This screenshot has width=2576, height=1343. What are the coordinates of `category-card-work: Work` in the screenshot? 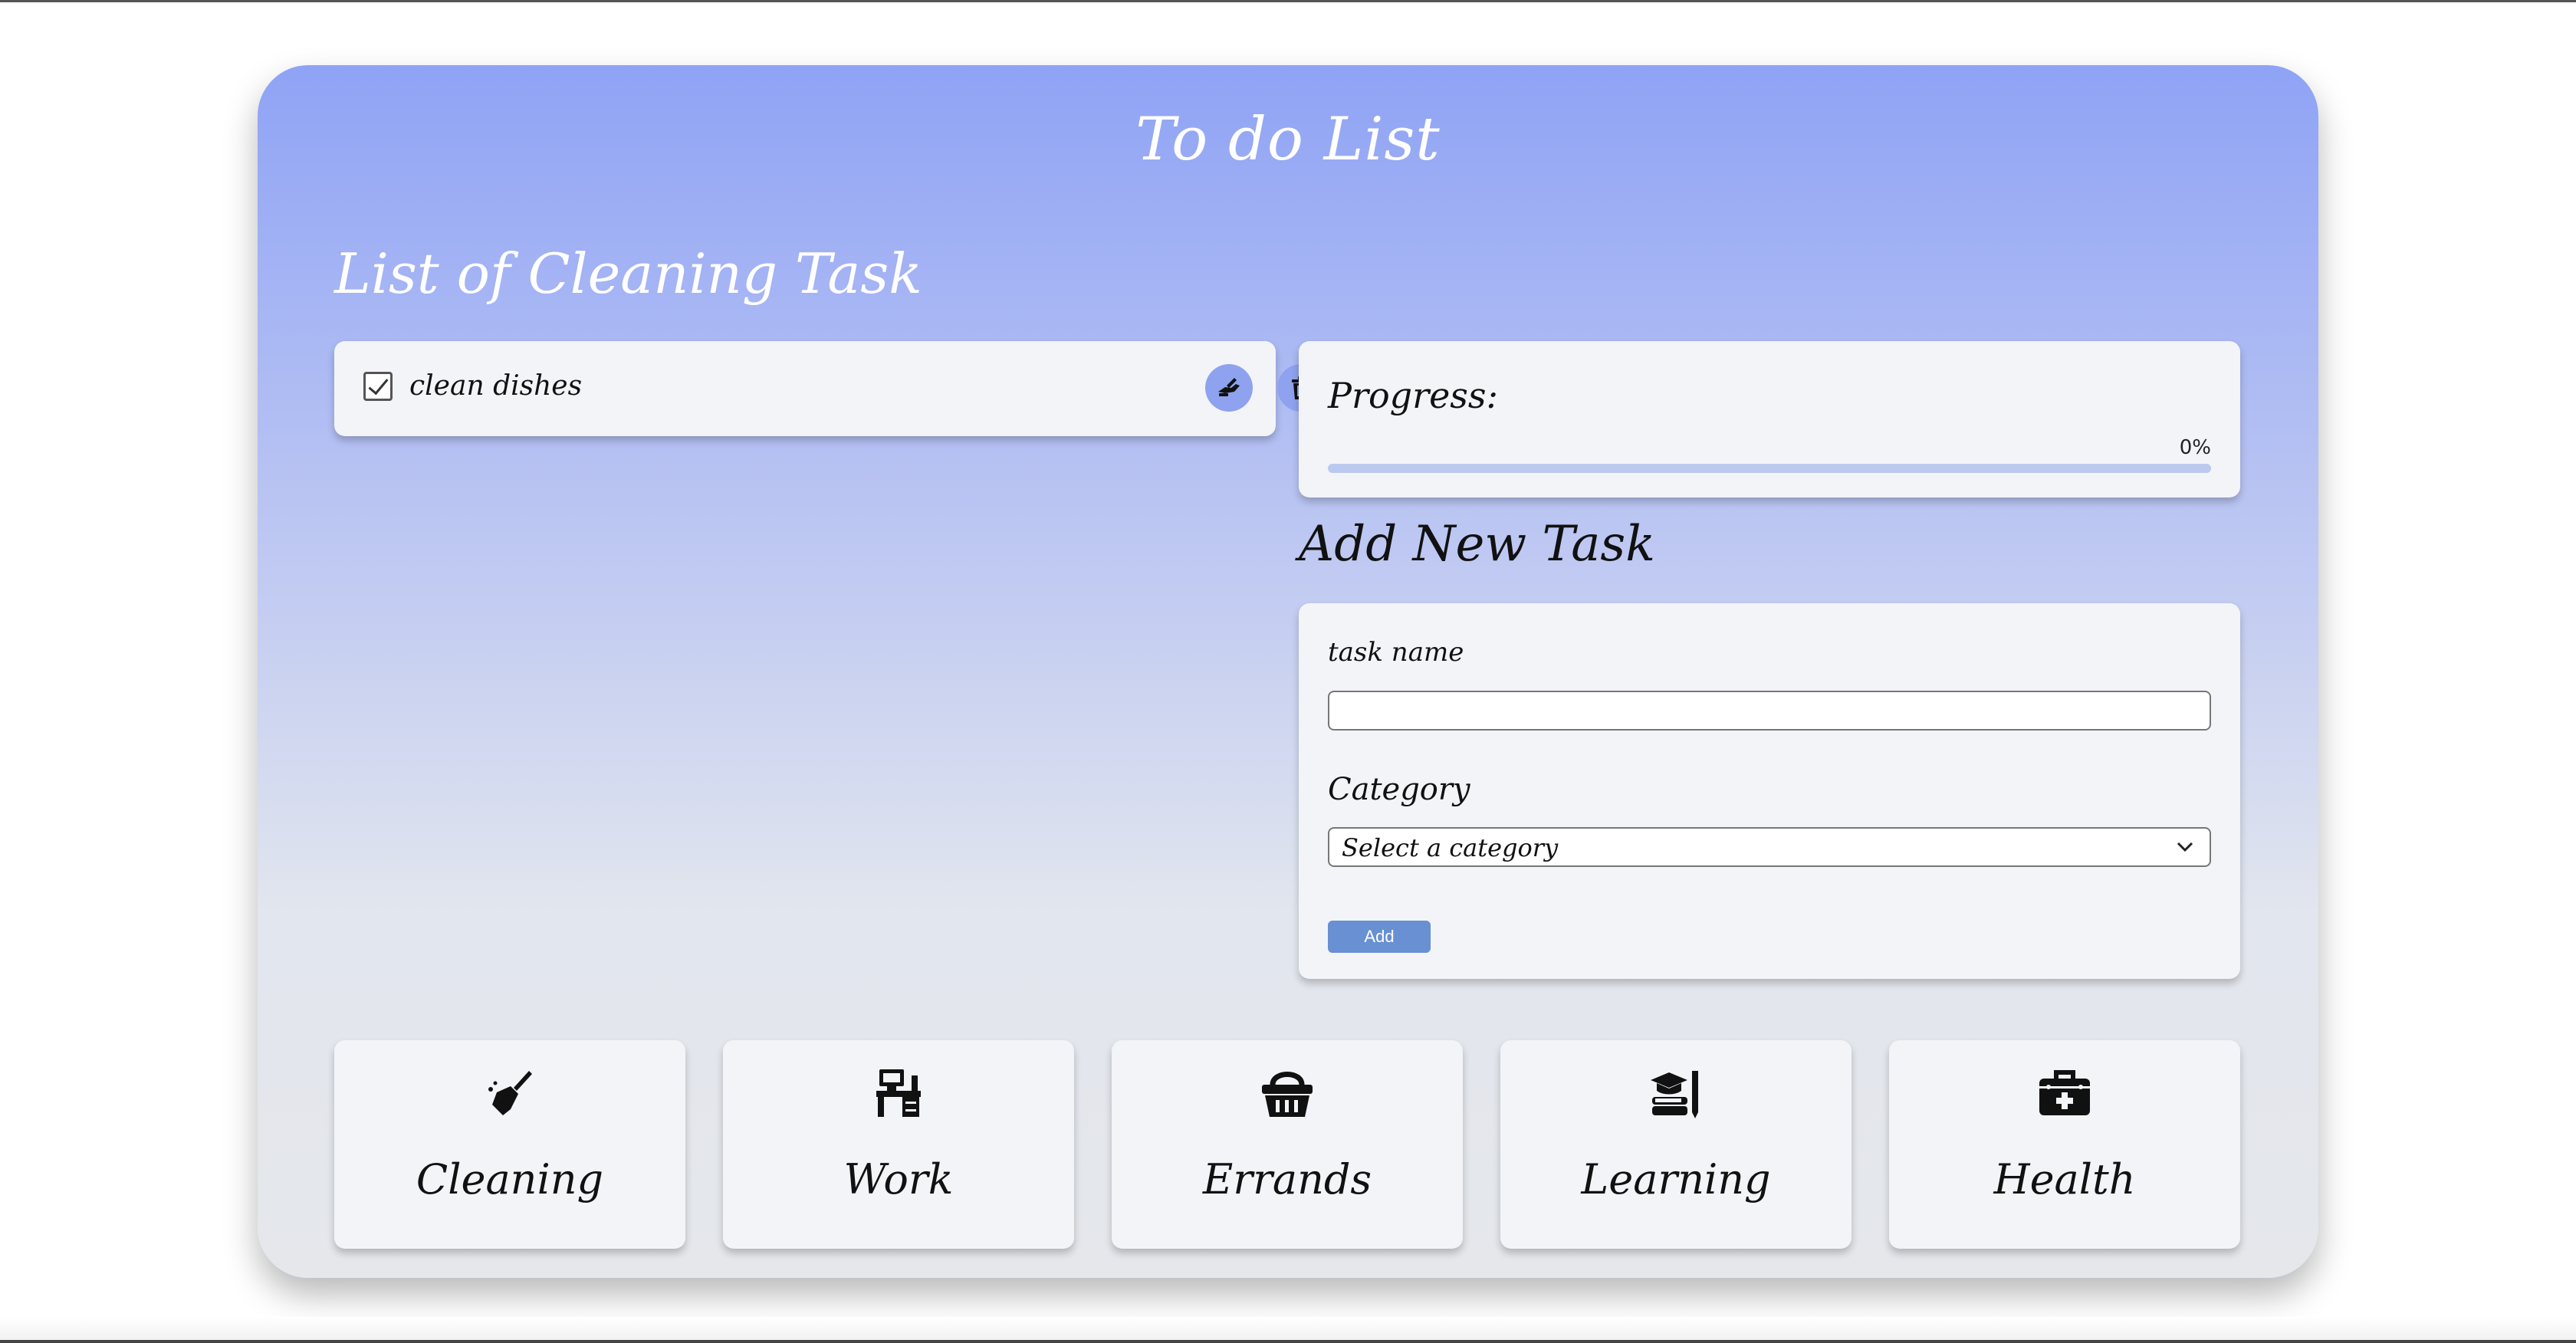 It's located at (899, 1145).